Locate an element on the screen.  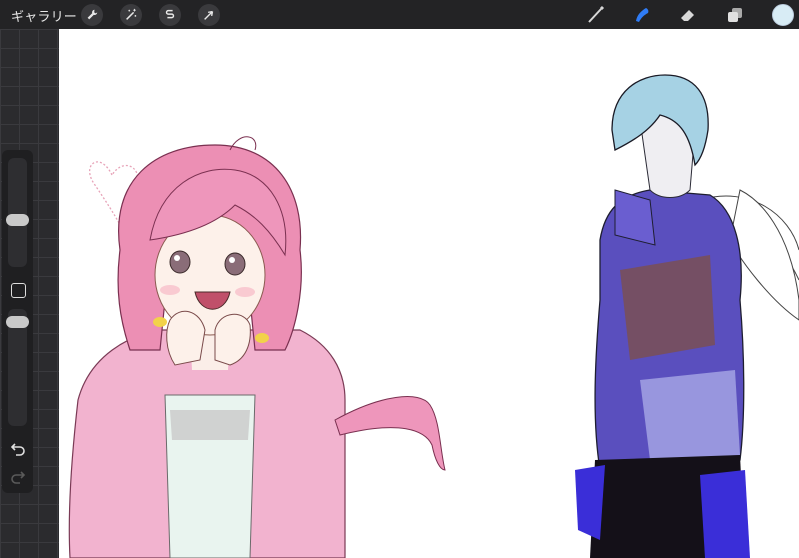
smudge-tool is located at coordinates (642, 15).